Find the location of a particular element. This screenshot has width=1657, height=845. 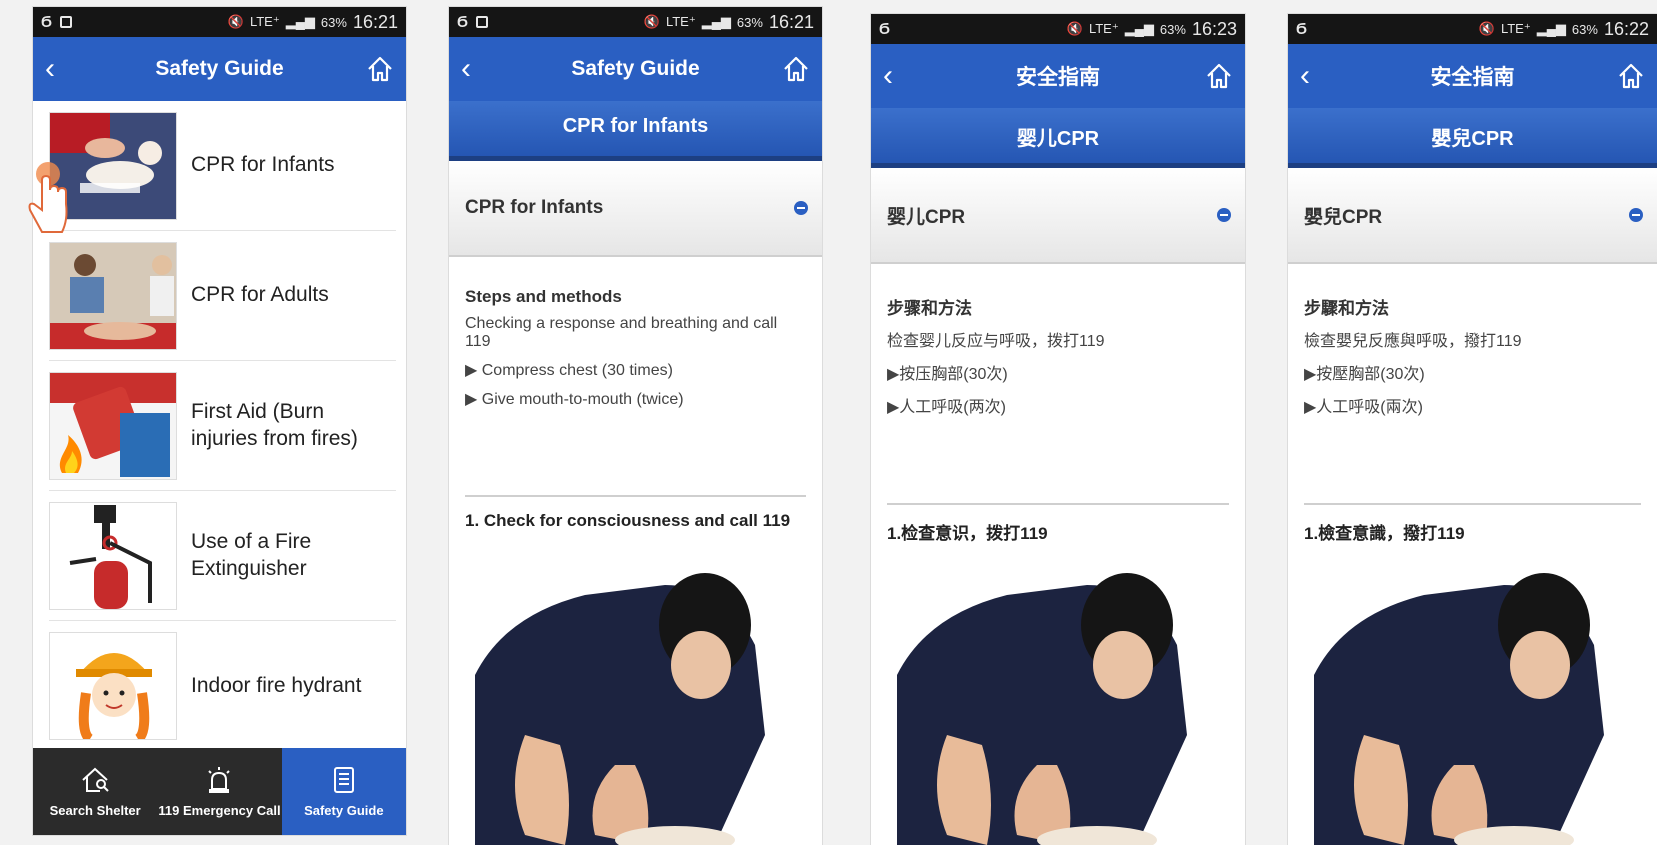

list-item-first-aid-burn: First Aid (Burn injuries from fires) is located at coordinates (222, 426).